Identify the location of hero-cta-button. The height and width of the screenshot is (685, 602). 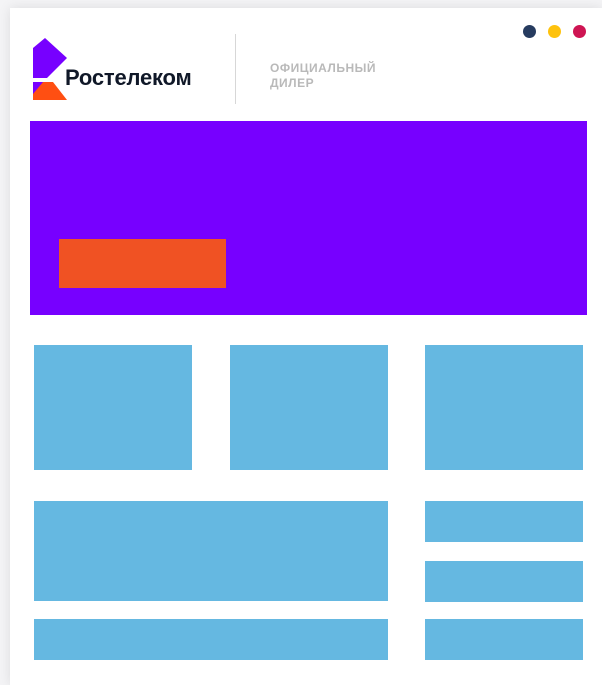
(142, 263).